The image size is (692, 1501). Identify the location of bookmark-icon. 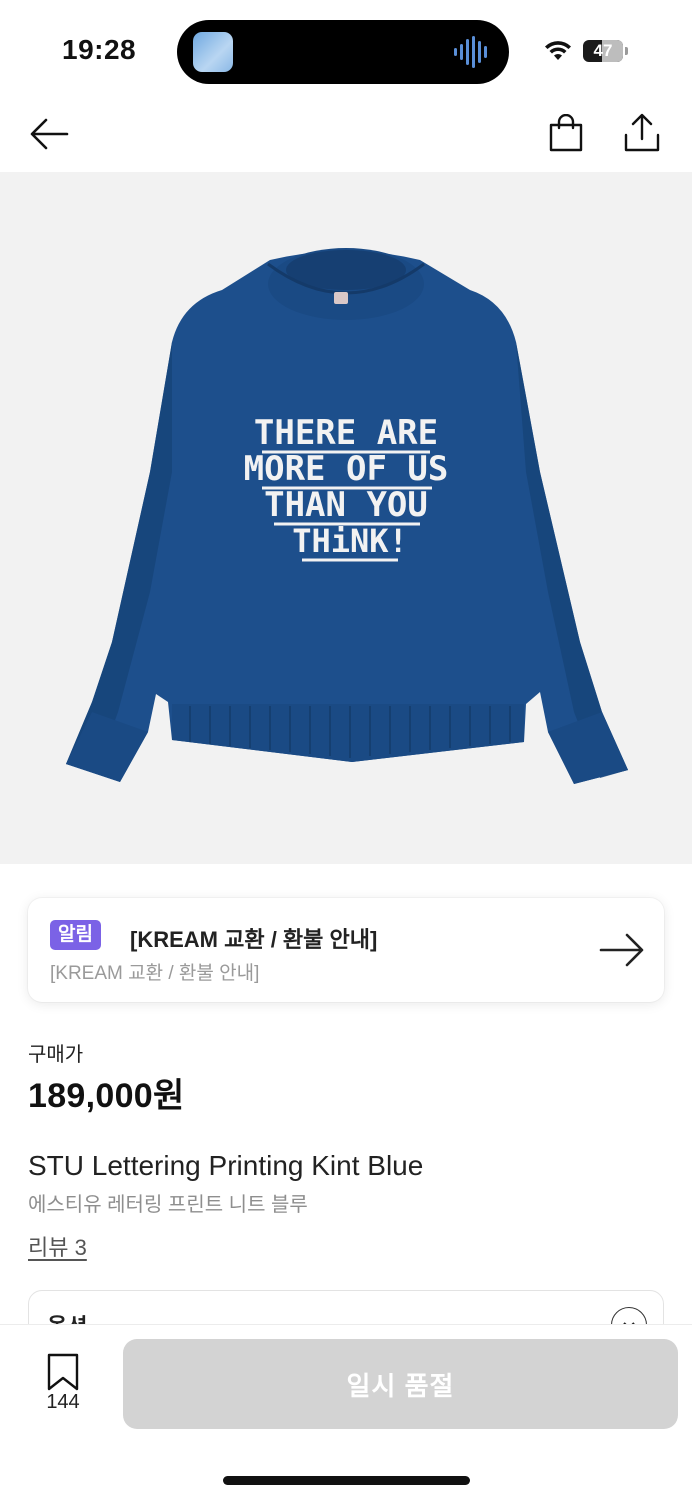
(63, 1372).